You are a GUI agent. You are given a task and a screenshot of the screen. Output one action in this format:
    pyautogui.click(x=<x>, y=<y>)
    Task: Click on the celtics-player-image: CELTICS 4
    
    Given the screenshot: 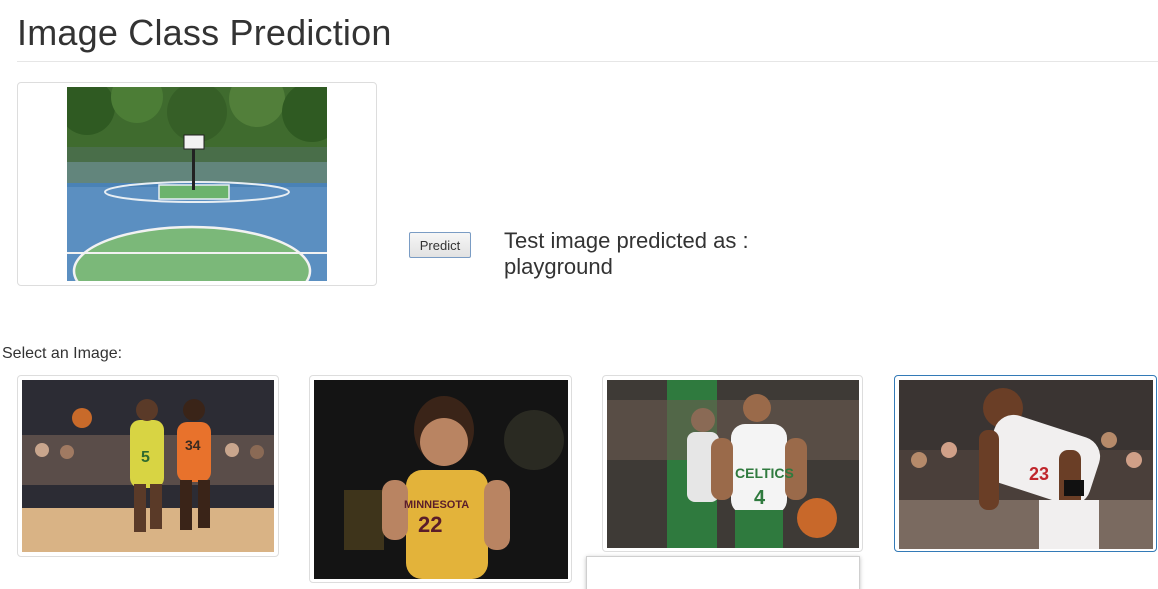 What is the action you would take?
    pyautogui.click(x=733, y=464)
    